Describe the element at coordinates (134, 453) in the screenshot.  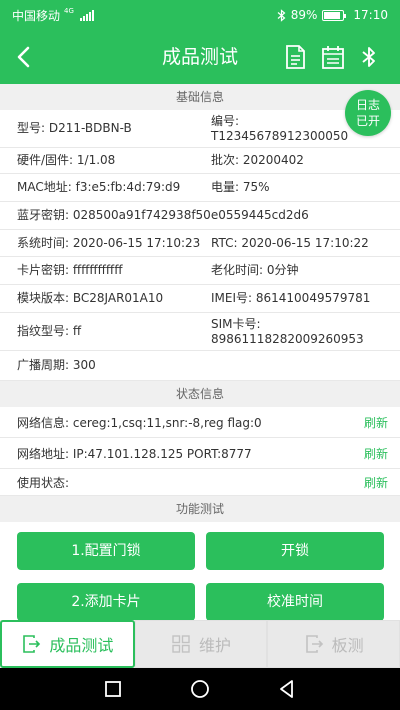
I see `network-address-text: 网络地址: IP:47.101.128.125 PORT:8777` at that location.